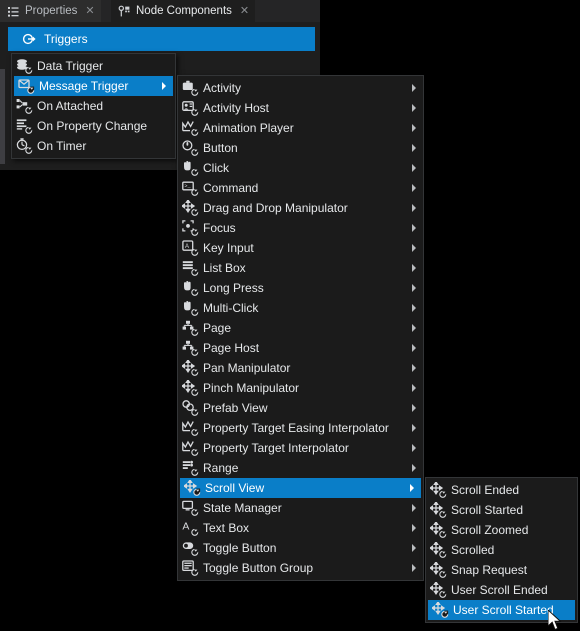 This screenshot has width=580, height=631. What do you see at coordinates (93, 86) in the screenshot?
I see `menu-item-message-trigger: Message Trigger` at bounding box center [93, 86].